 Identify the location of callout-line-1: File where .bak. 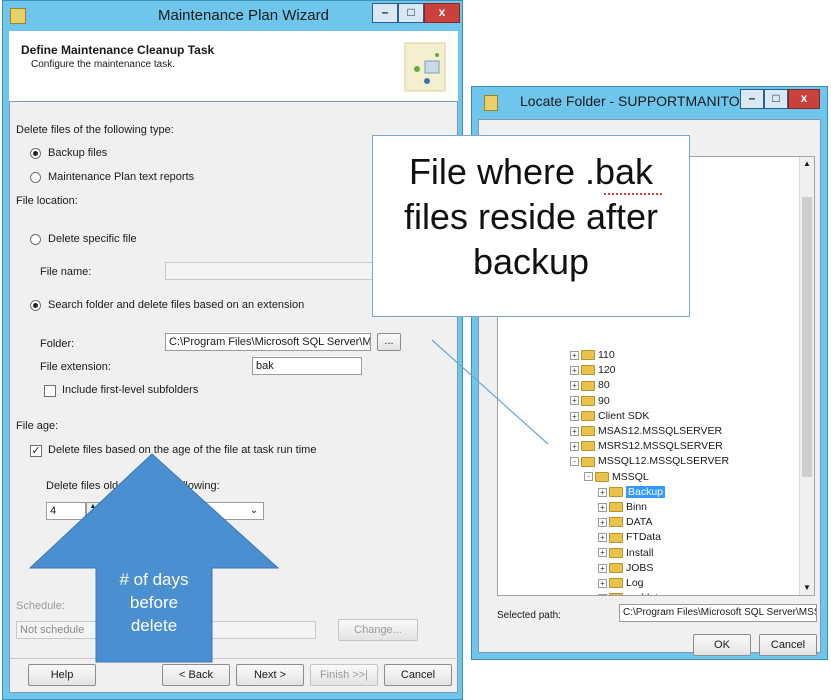
(531, 171).